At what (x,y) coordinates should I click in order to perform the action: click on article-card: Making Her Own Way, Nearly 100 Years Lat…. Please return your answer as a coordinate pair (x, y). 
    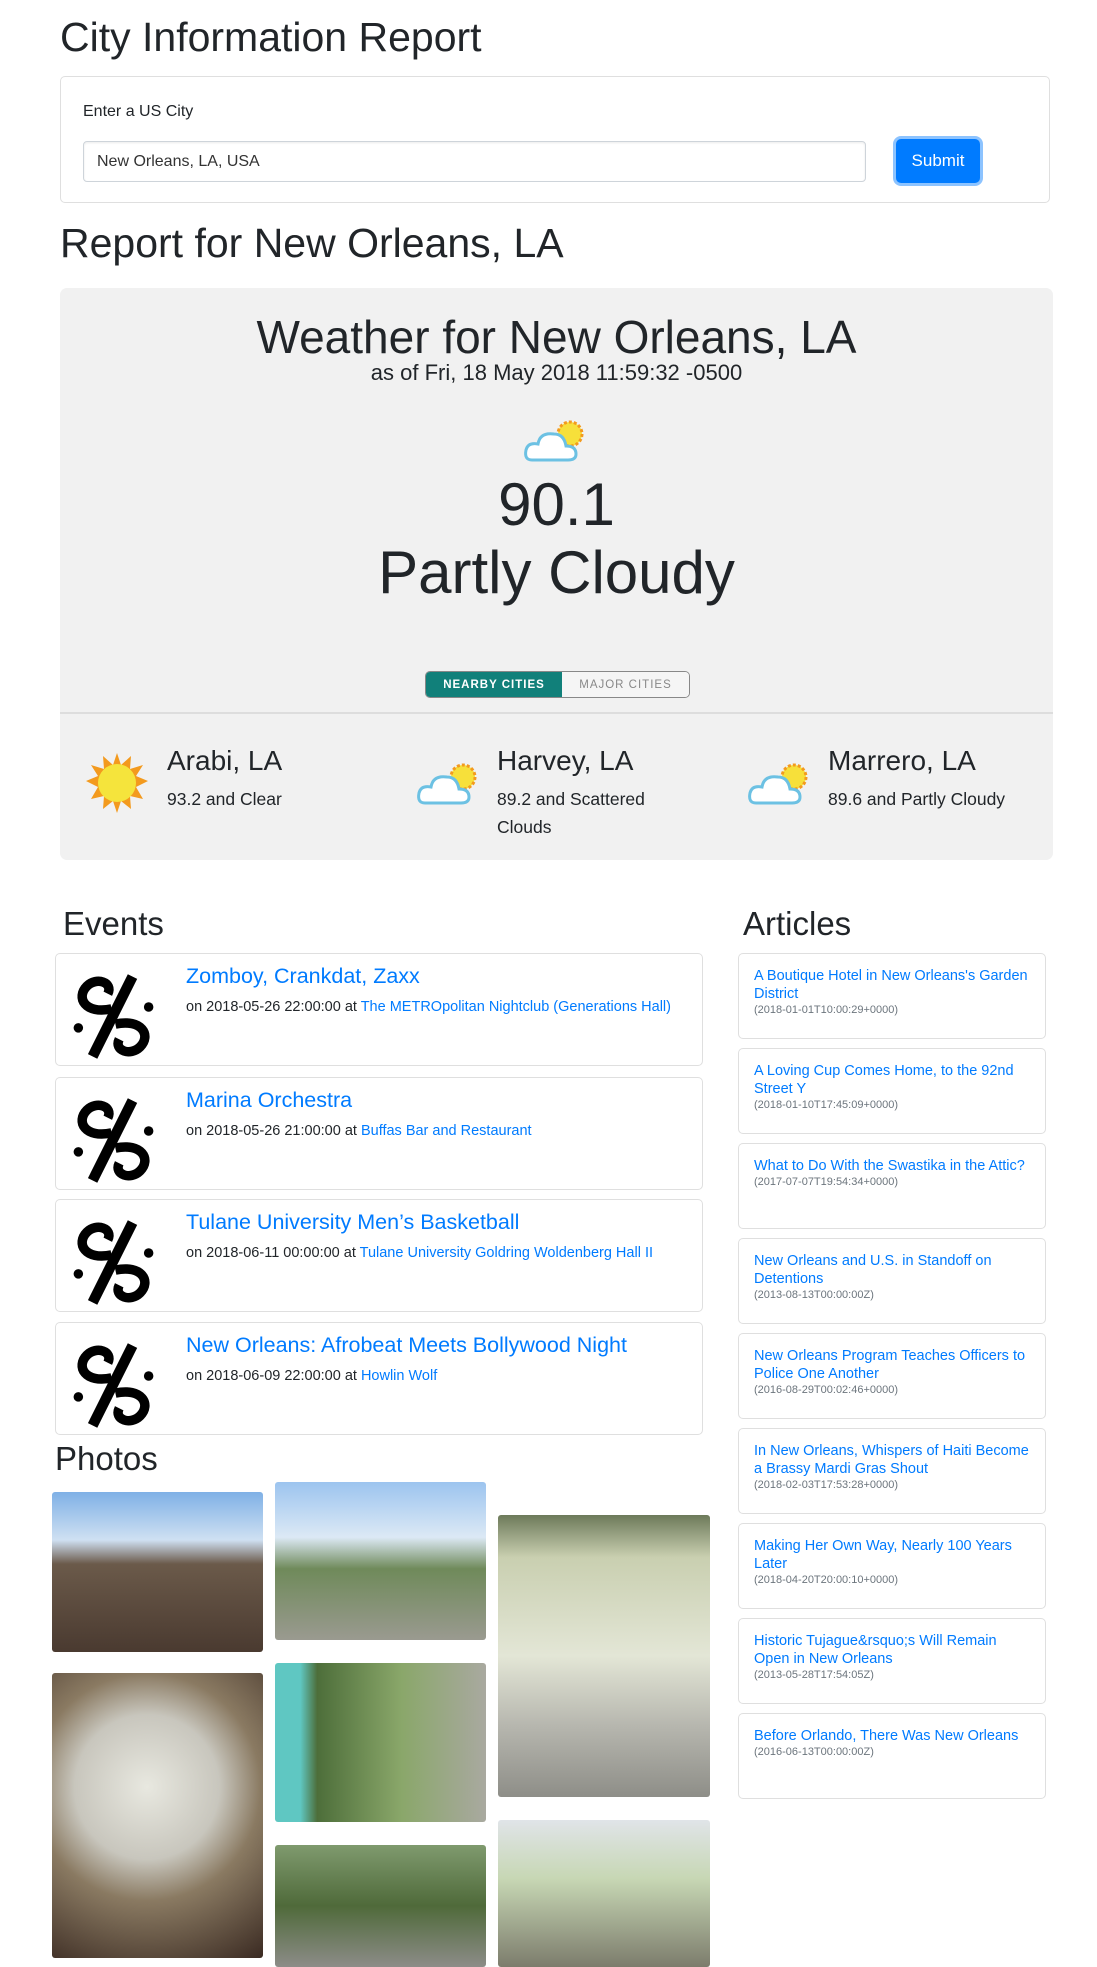
    Looking at the image, I should click on (892, 1566).